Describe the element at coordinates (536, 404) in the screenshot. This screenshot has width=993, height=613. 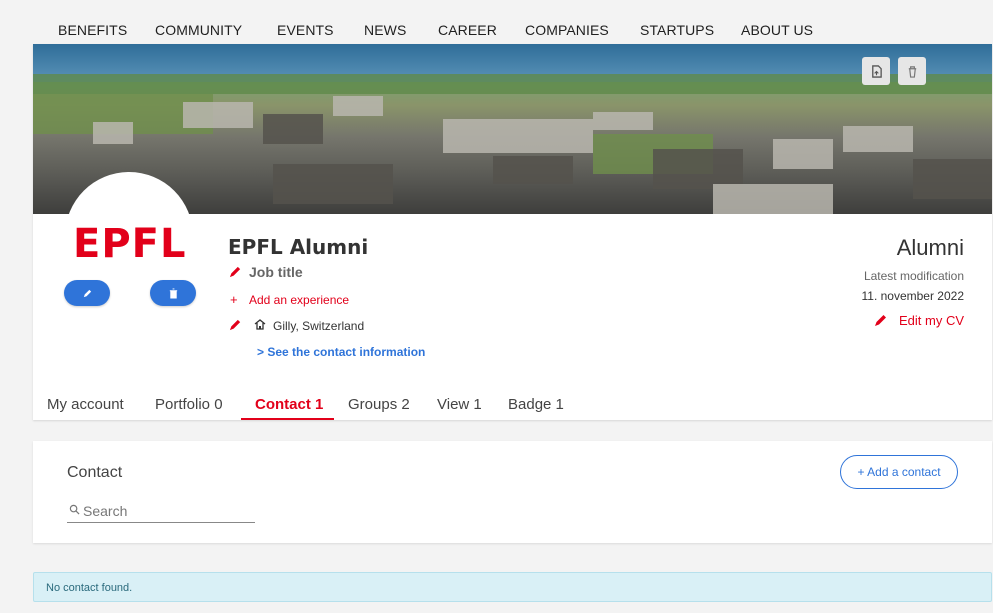
I see `tab-badge: Badge 1` at that location.